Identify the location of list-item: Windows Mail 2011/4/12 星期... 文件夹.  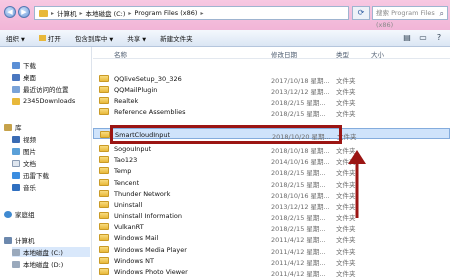
(271, 238).